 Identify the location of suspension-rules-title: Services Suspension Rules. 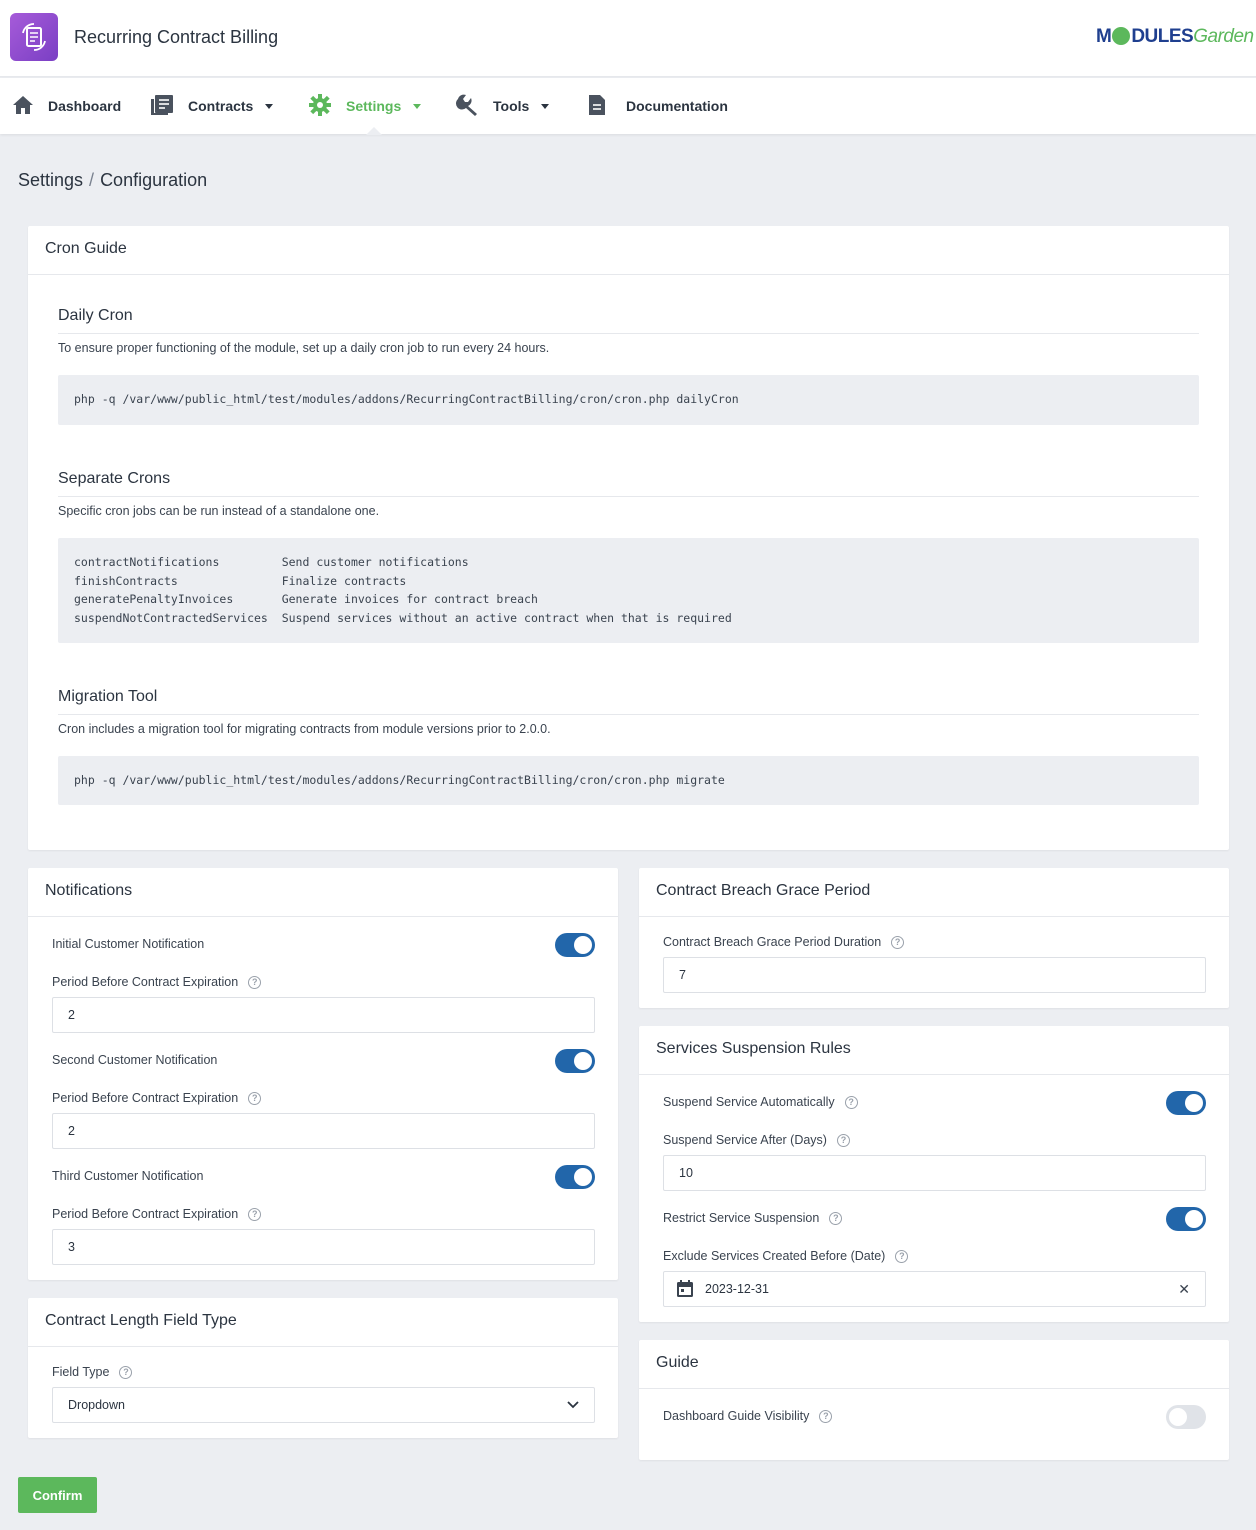
(934, 1050).